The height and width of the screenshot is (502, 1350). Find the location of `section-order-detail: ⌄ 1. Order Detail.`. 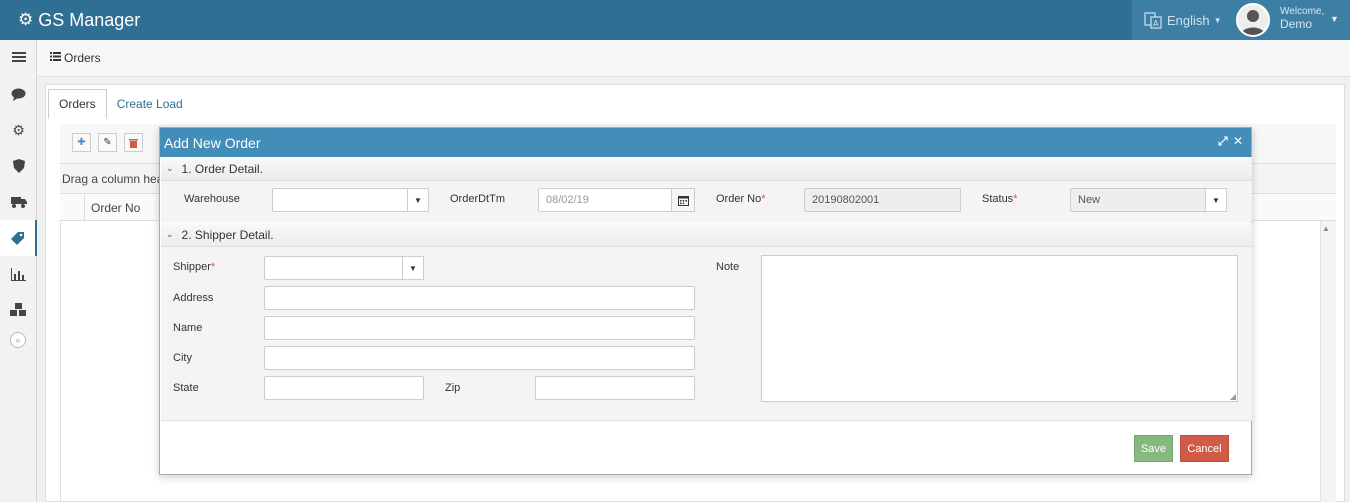

section-order-detail: ⌄ 1. Order Detail. is located at coordinates (706, 169).